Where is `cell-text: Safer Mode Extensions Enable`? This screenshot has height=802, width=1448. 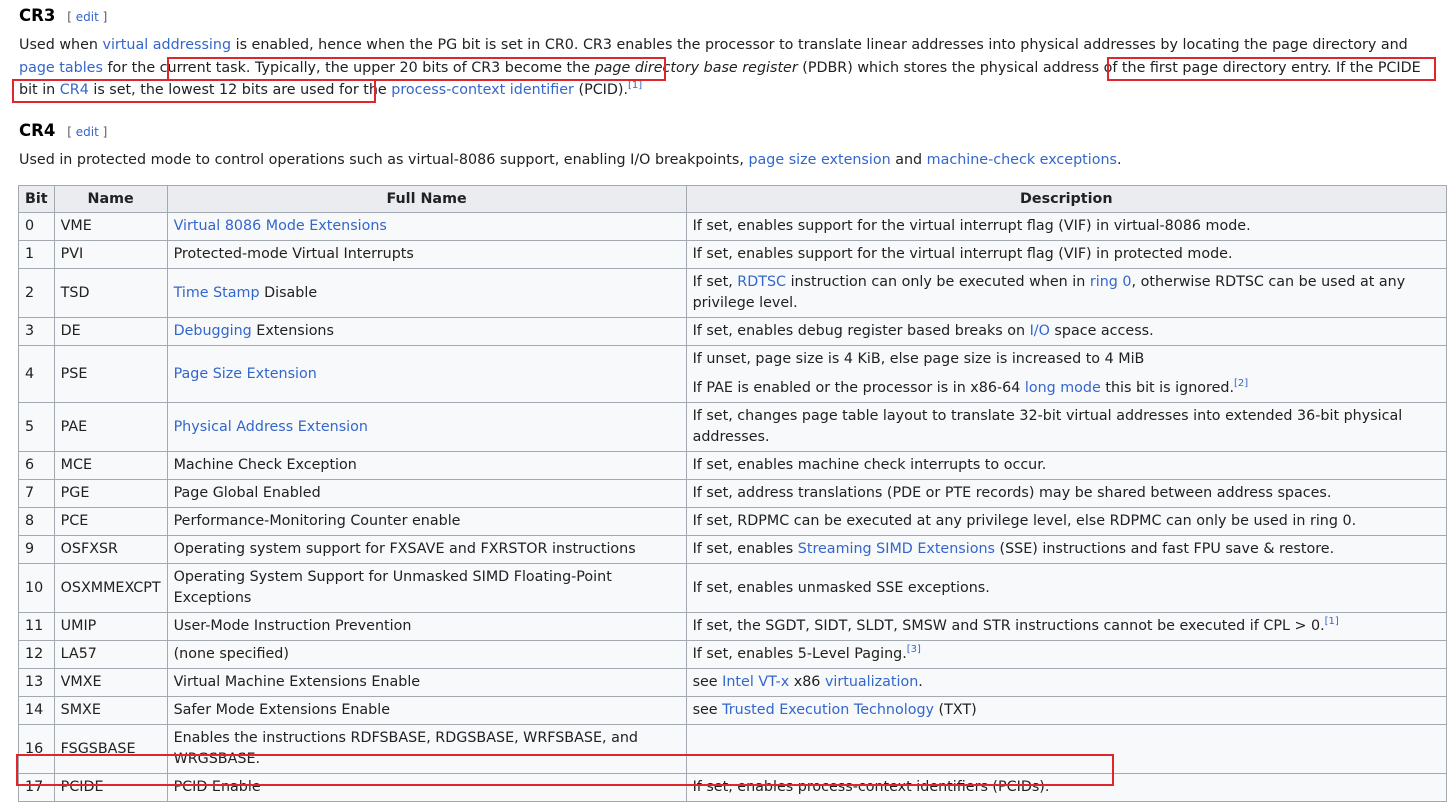
cell-text: Safer Mode Extensions Enable is located at coordinates (282, 710).